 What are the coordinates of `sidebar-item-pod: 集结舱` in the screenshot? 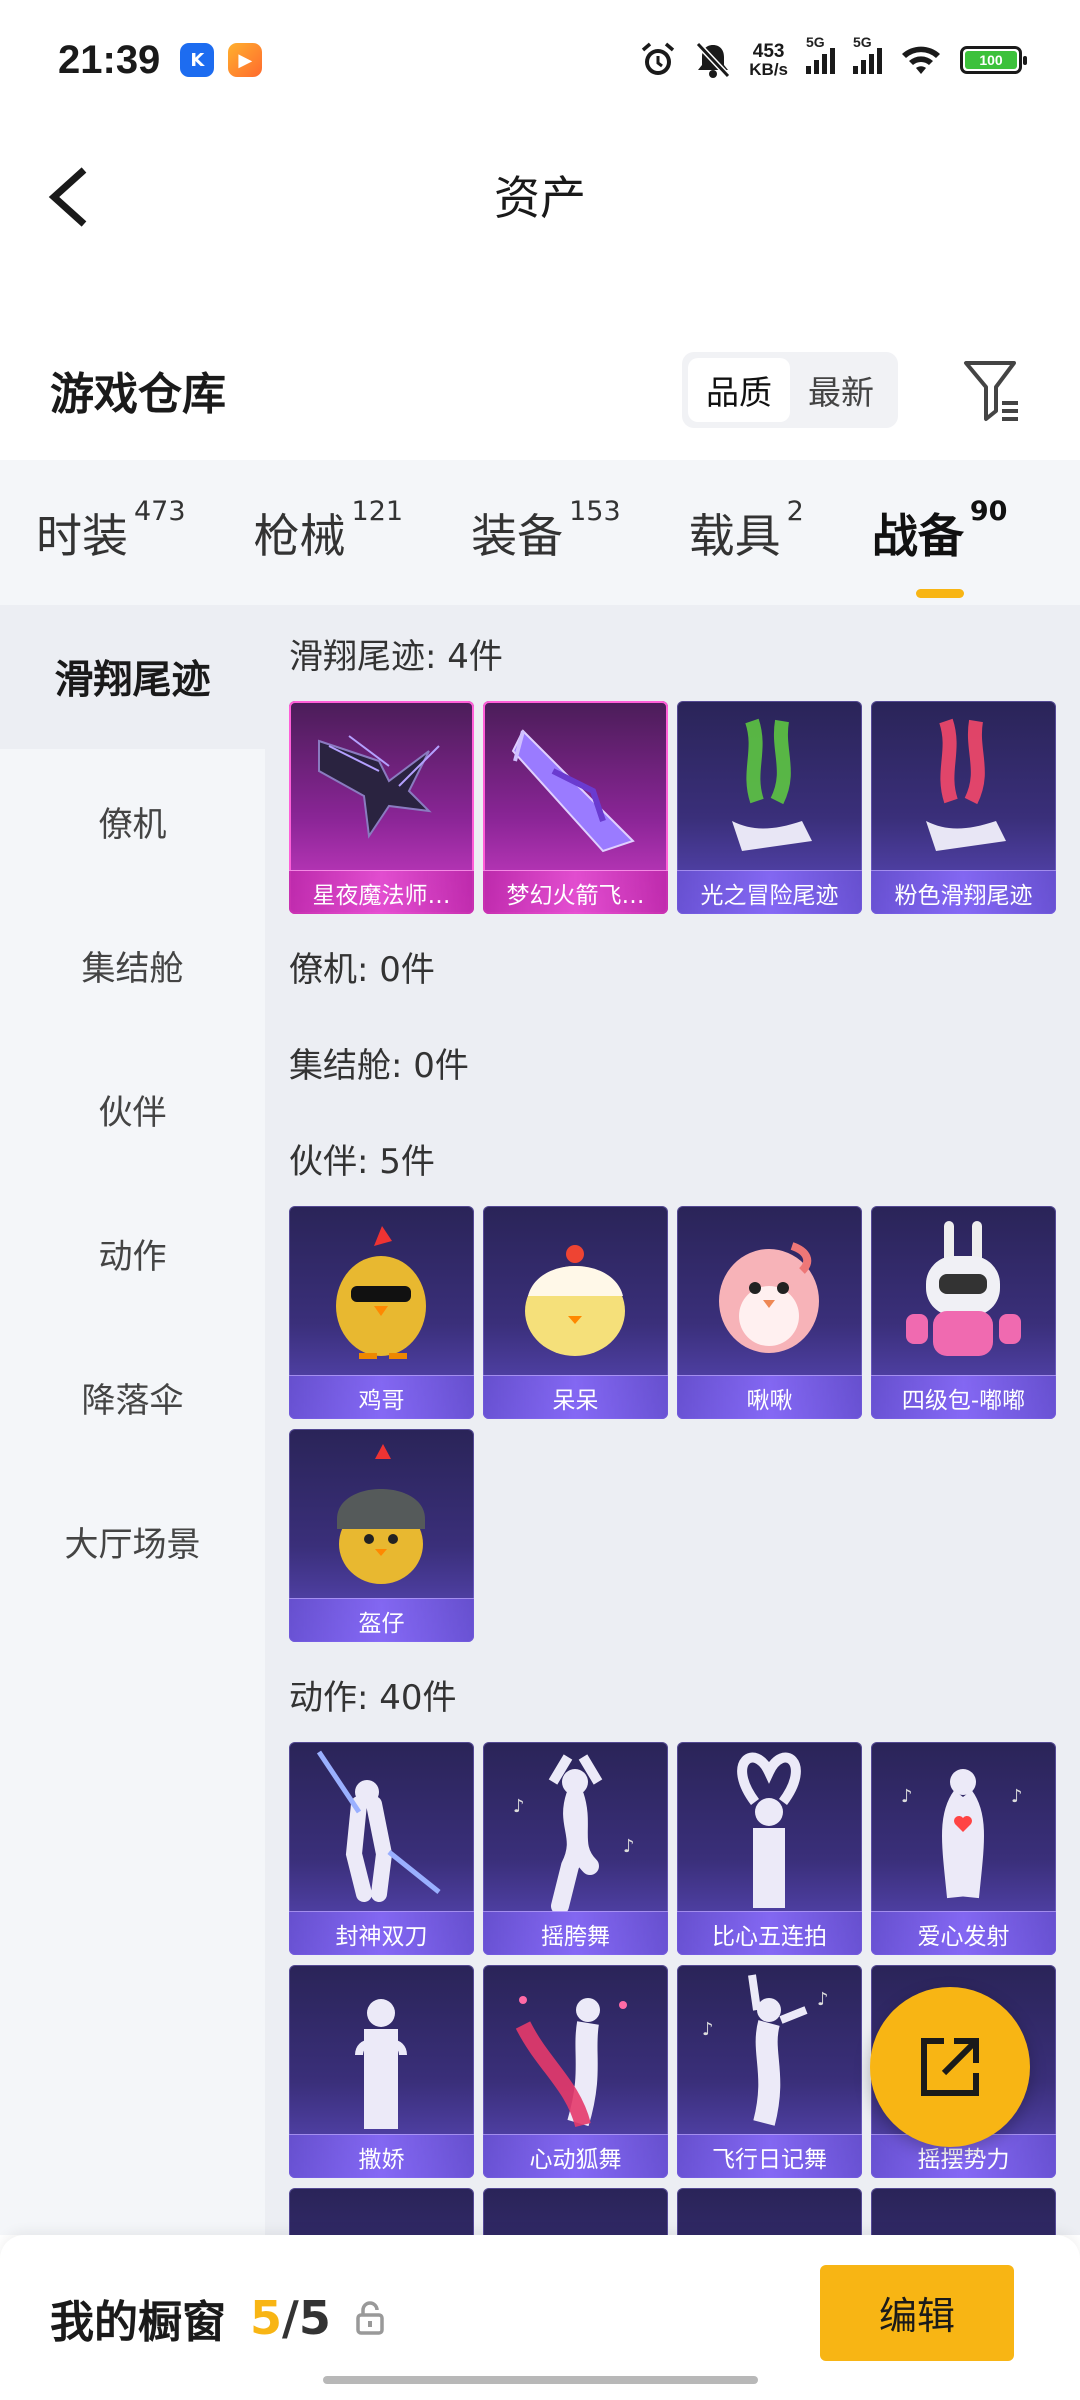 It's located at (132, 965).